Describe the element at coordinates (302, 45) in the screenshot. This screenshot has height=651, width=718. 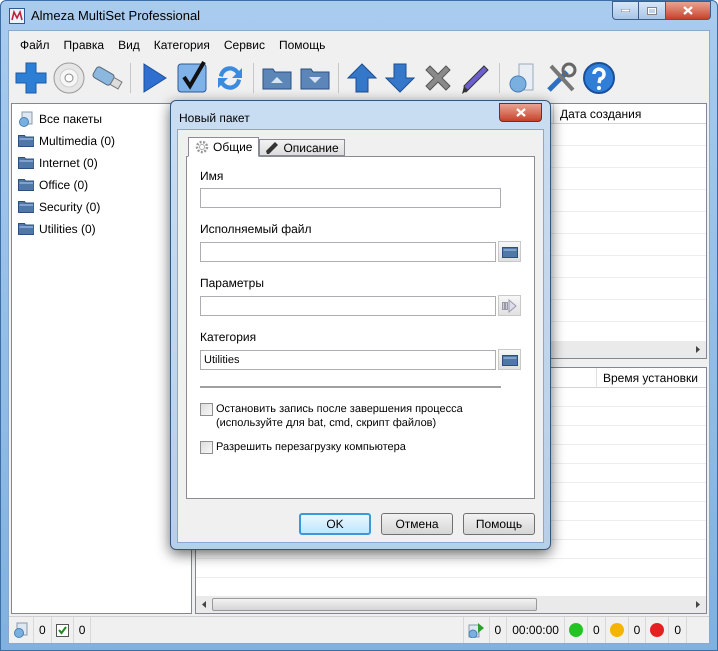
I see `menu-item: Помощь` at that location.